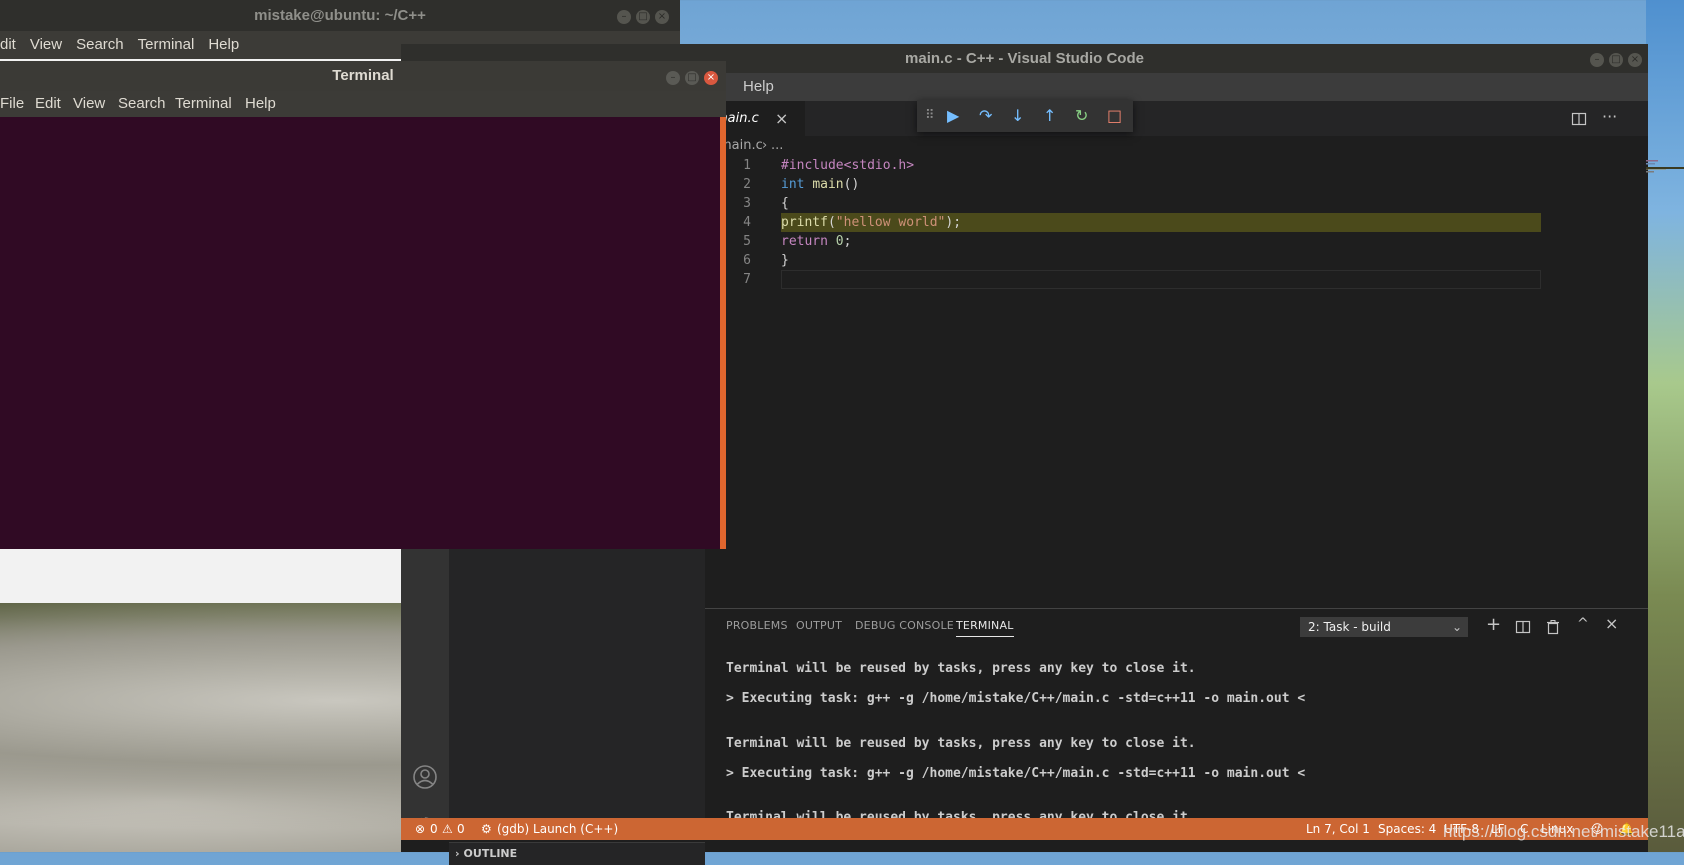 This screenshot has height=865, width=1684. I want to click on account-icon, so click(425, 777).